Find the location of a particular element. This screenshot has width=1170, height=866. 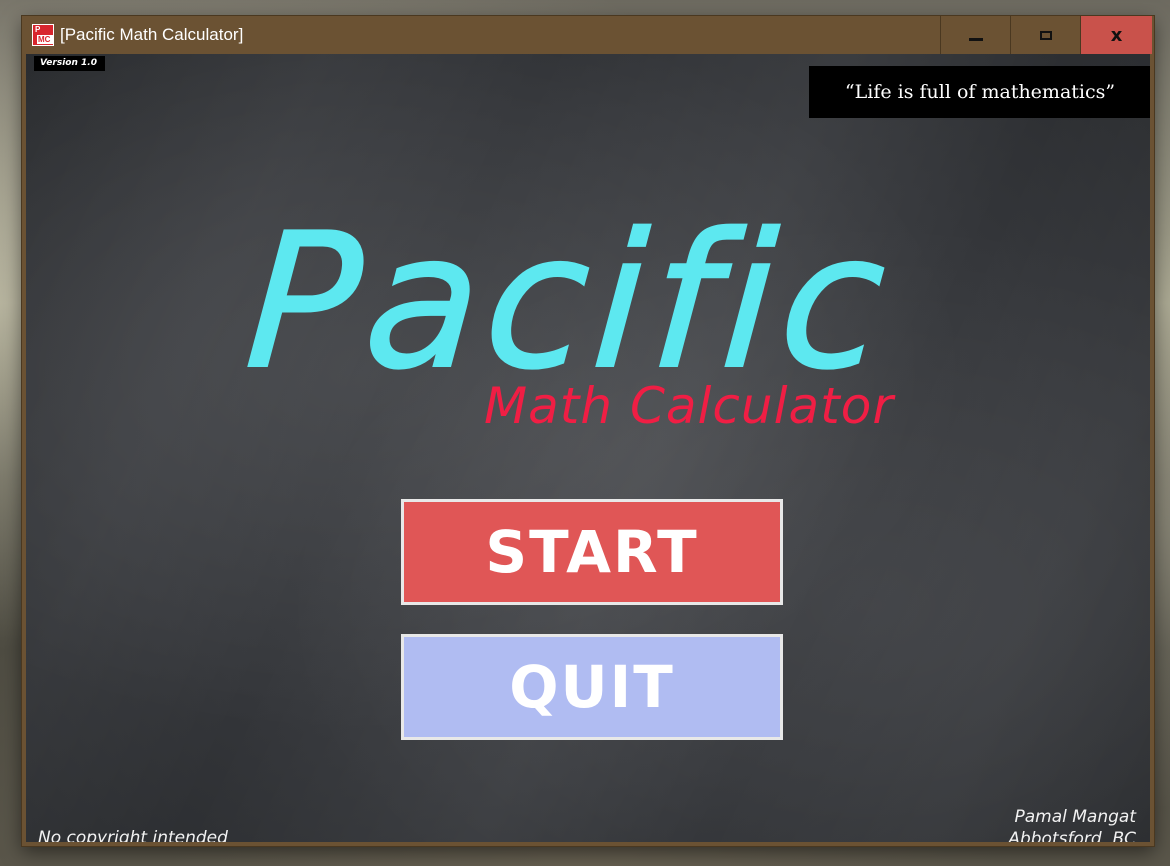

maximize-icon is located at coordinates (1045, 35).